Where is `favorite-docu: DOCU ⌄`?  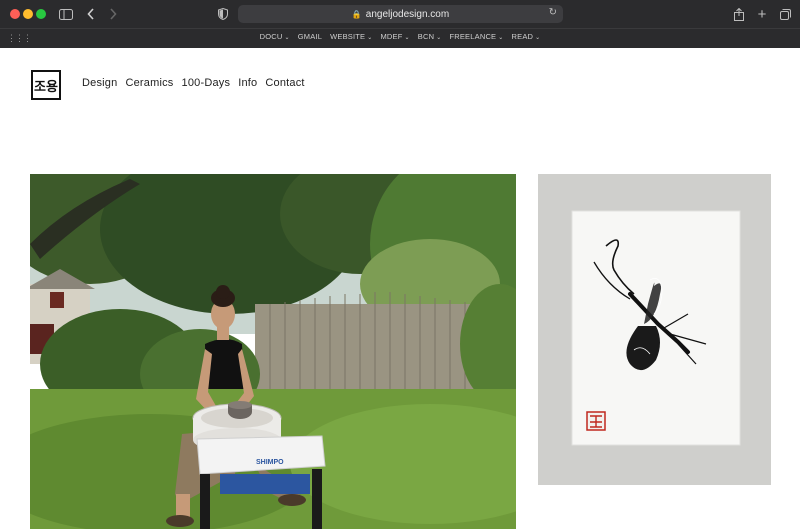
favorite-docu: DOCU ⌄ is located at coordinates (275, 36).